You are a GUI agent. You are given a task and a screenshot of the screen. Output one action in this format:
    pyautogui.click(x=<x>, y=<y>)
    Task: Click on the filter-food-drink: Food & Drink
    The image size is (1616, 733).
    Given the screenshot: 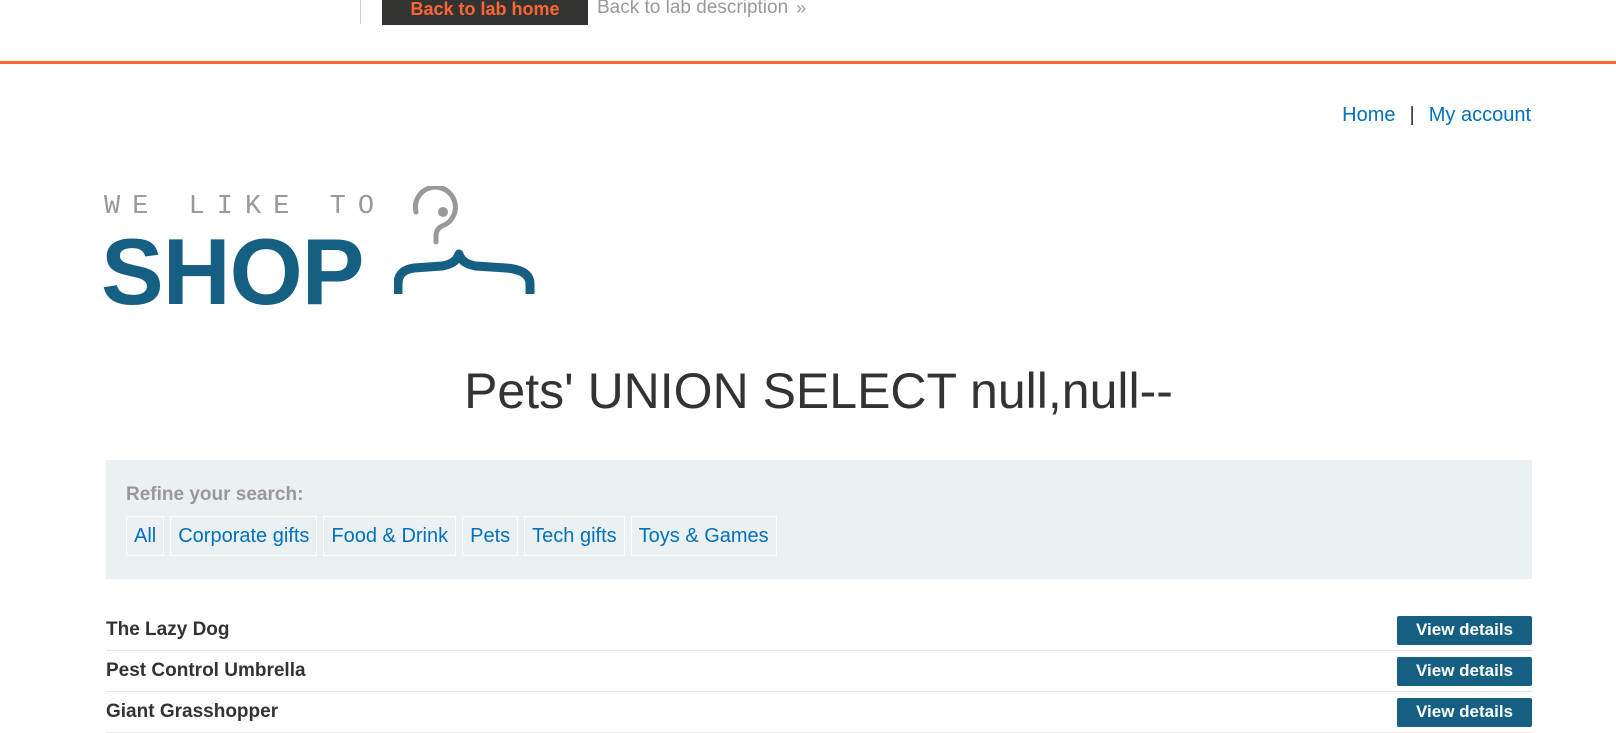 What is the action you would take?
    pyautogui.click(x=390, y=536)
    